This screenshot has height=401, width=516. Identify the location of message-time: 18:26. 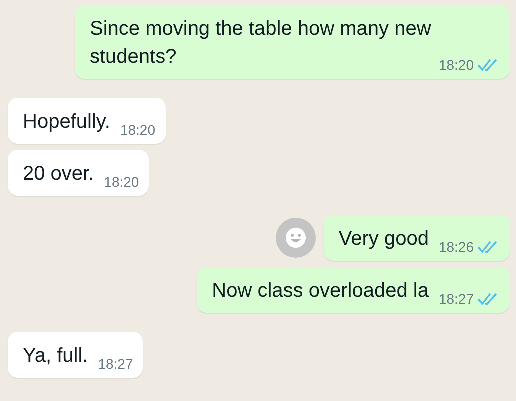
(456, 247).